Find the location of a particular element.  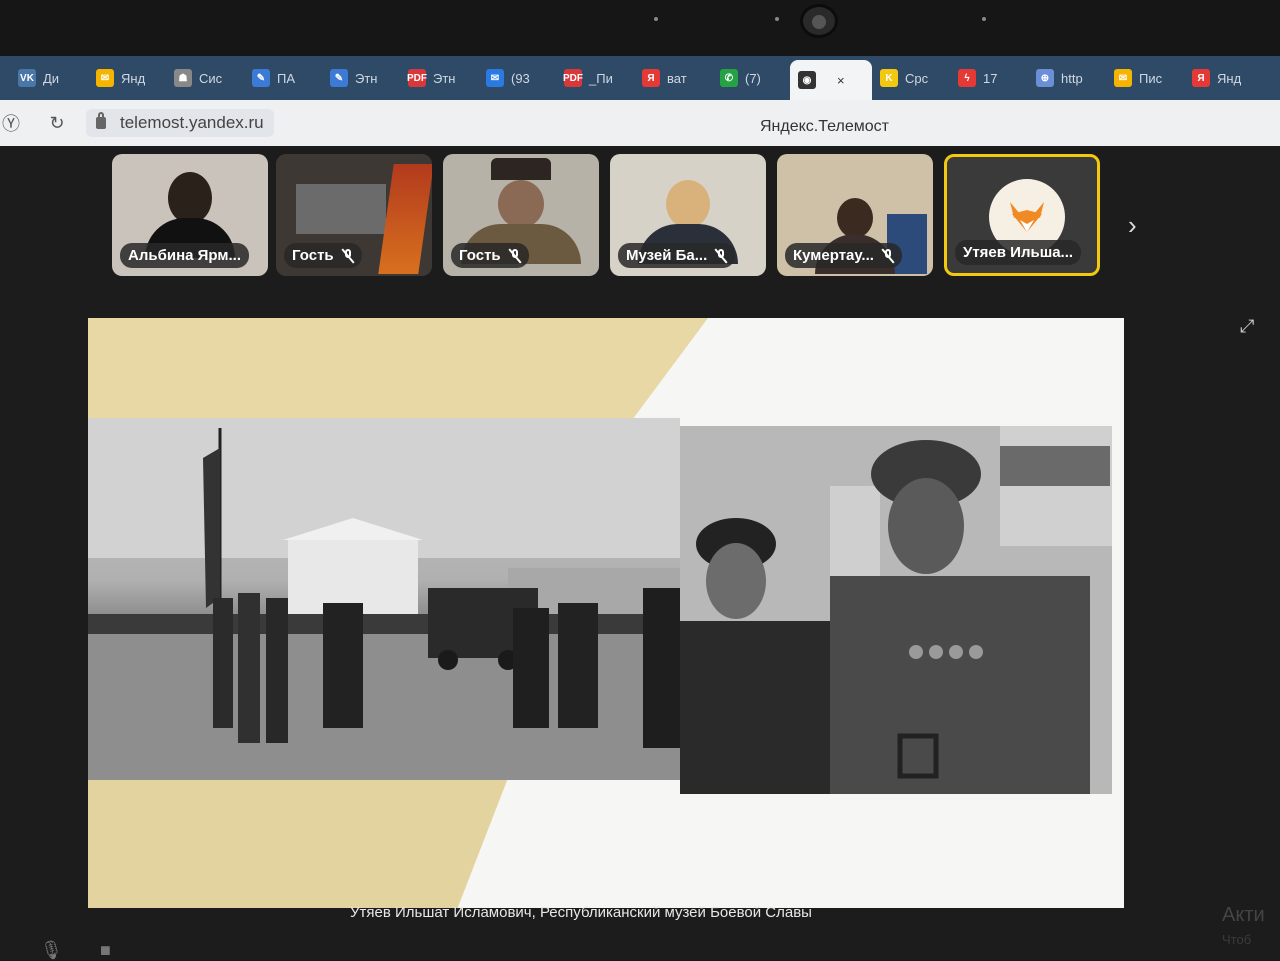

browser-tab: ✎ Этн is located at coordinates (361, 78).